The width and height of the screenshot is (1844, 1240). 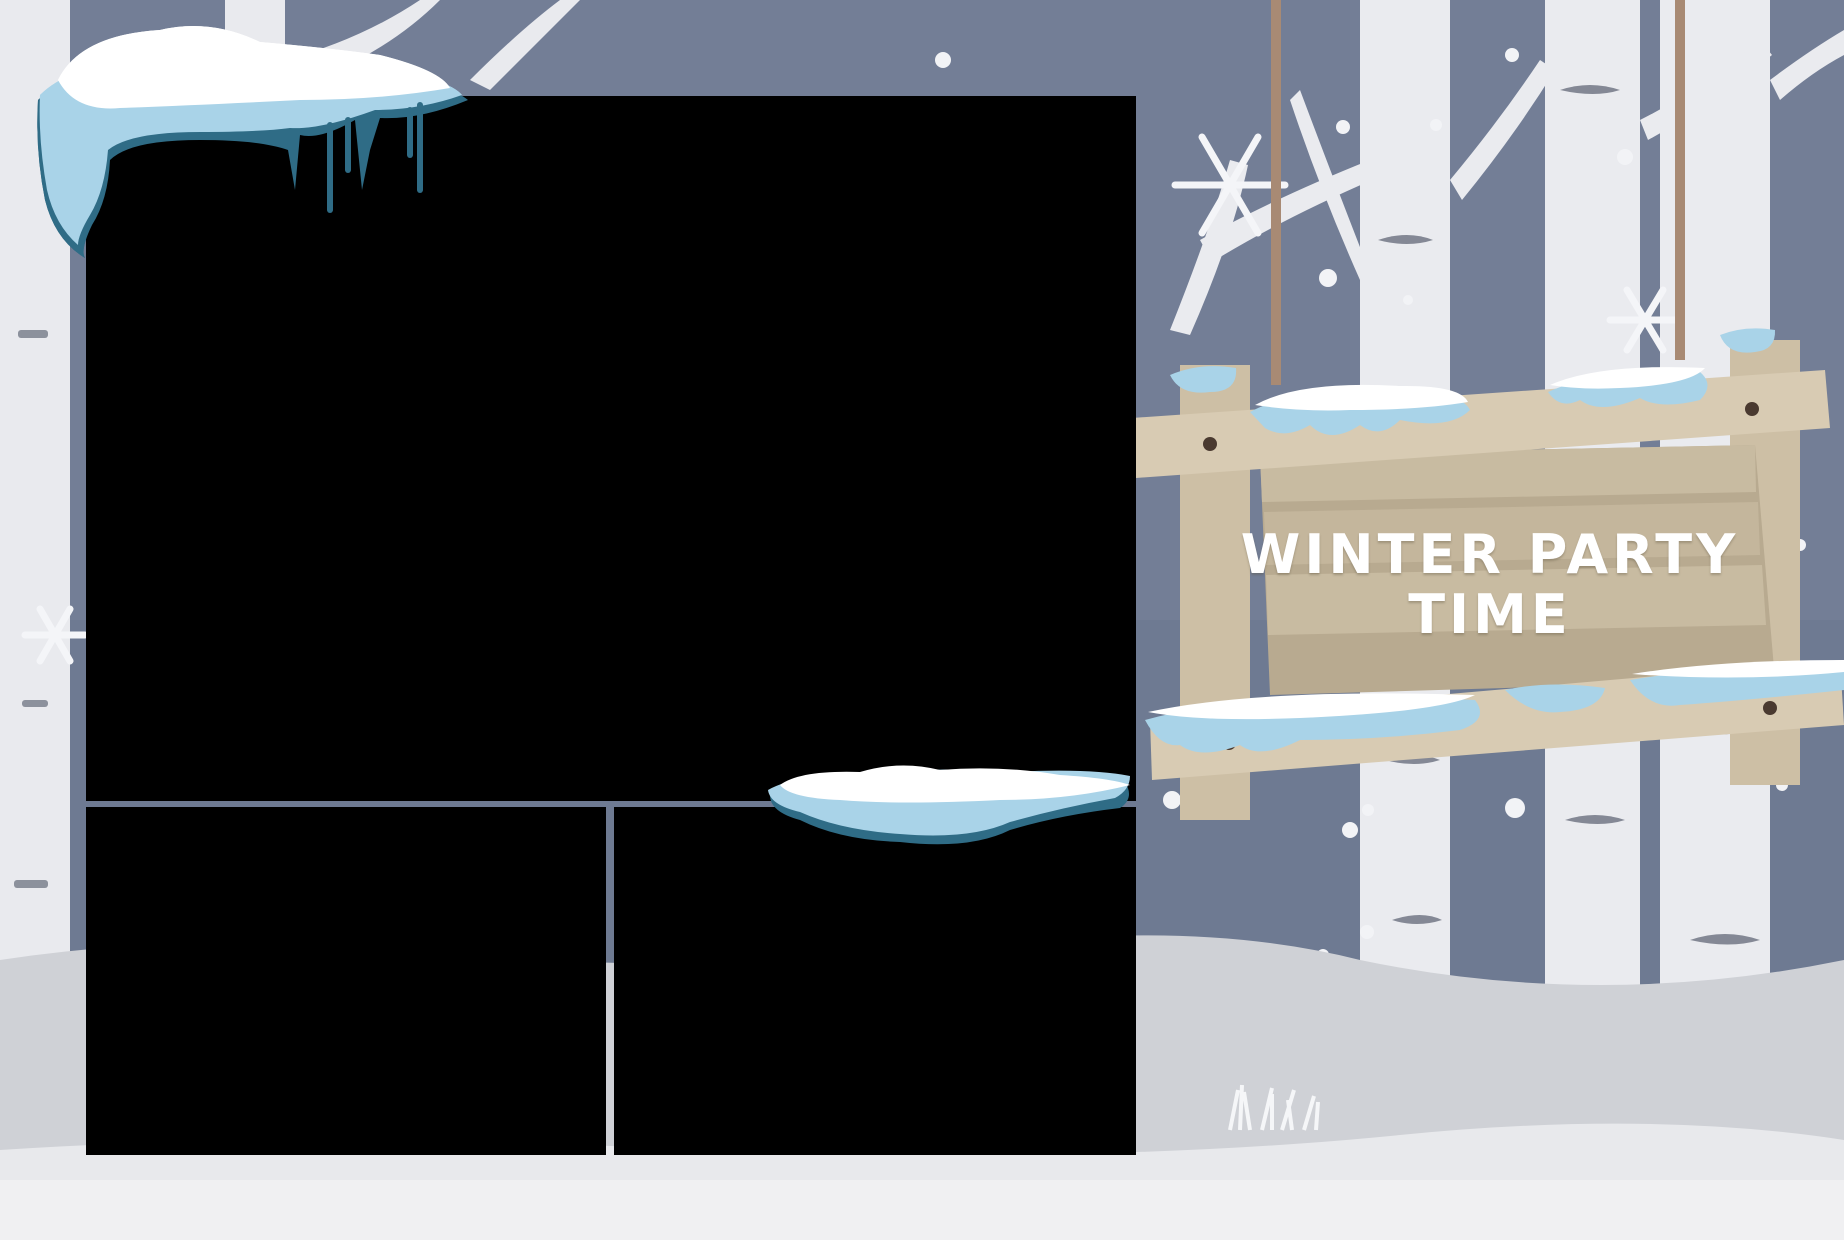 I want to click on sign-title-line-2: TIME, so click(x=1490, y=614).